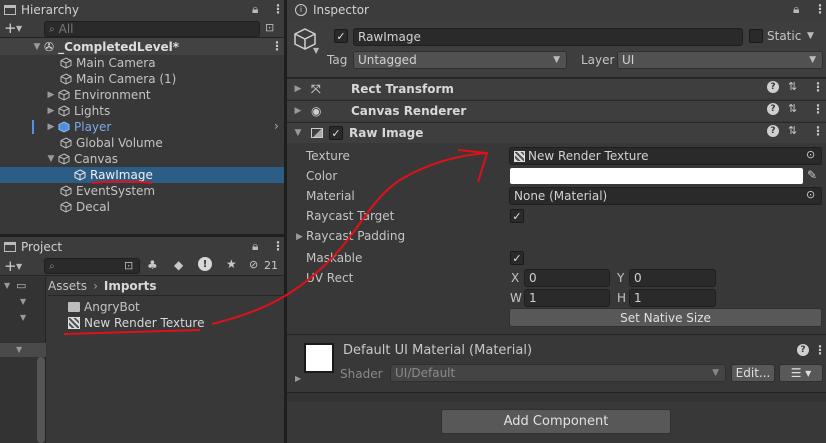  Describe the element at coordinates (517, 216) in the screenshot. I see `raycast-target-checkbox: ✓` at that location.